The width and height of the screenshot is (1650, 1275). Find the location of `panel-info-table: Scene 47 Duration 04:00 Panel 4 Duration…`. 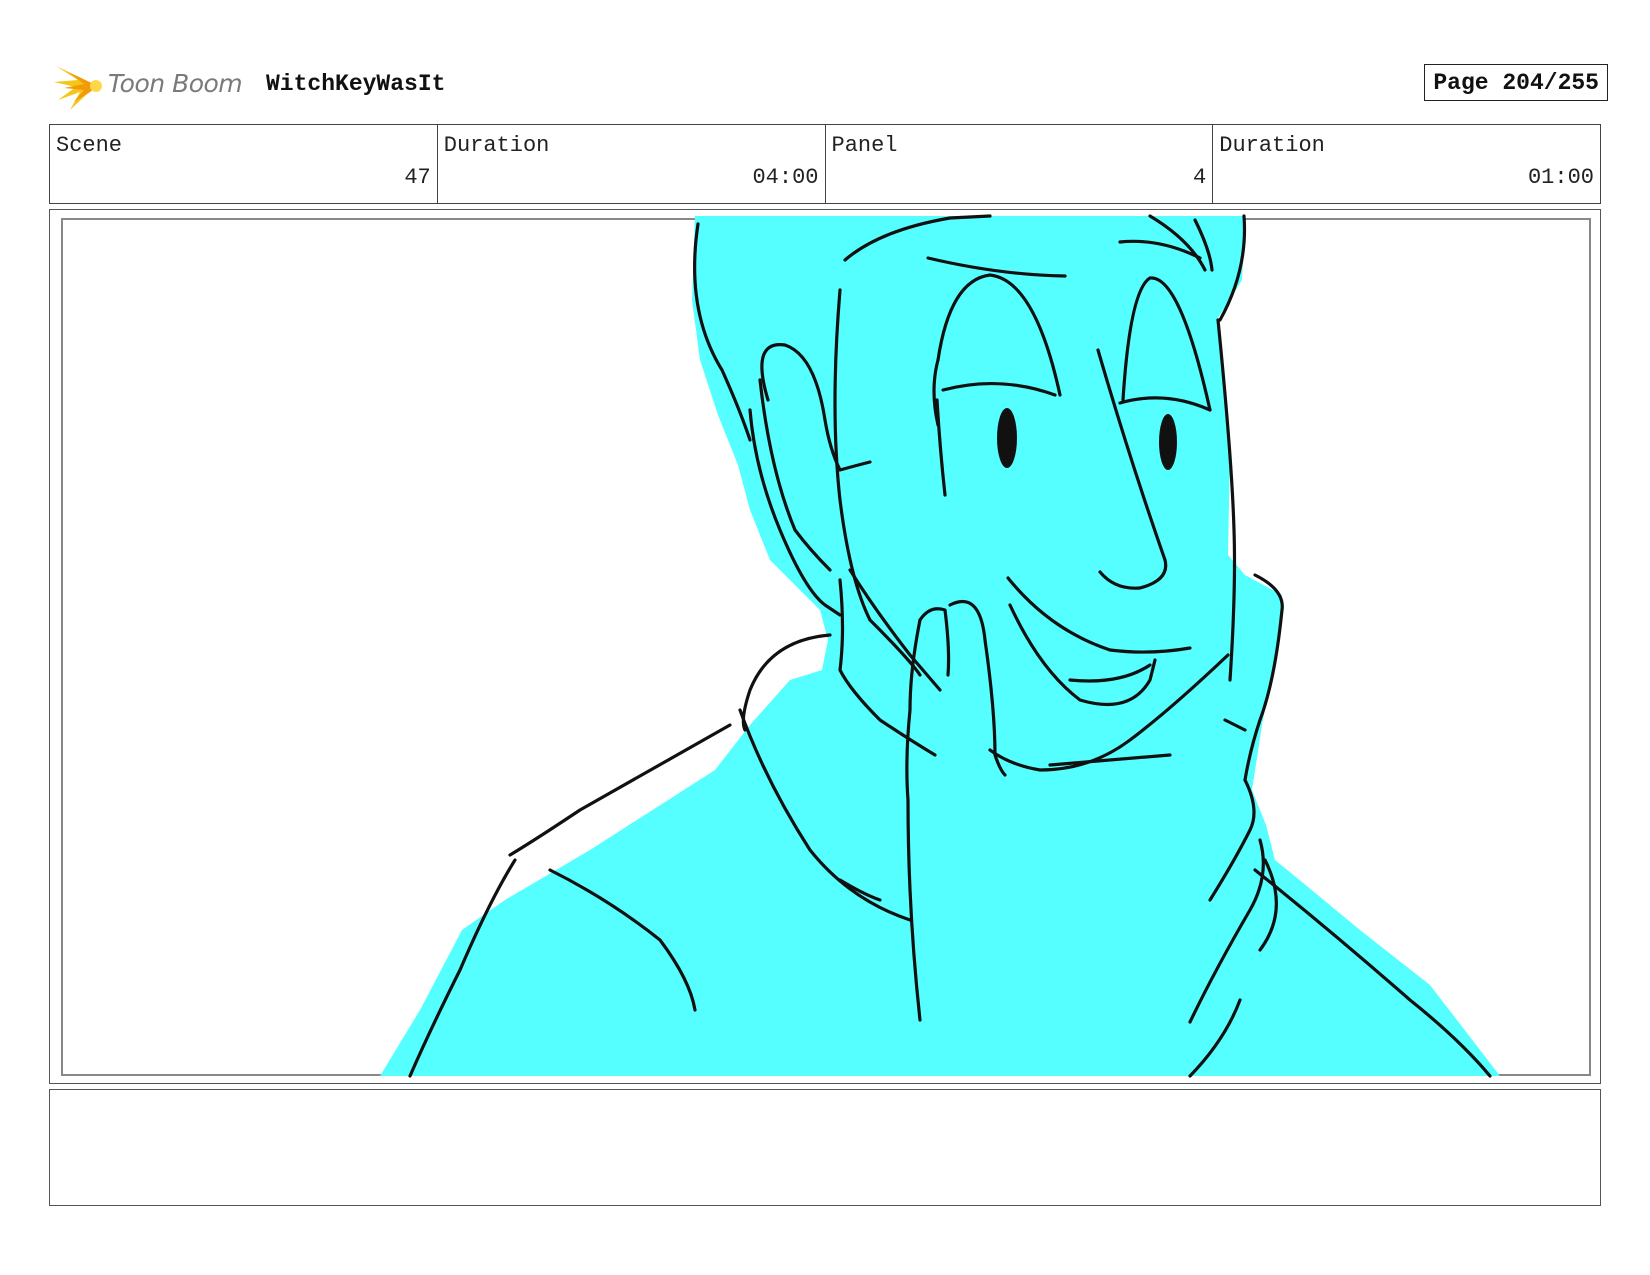

panel-info-table: Scene 47 Duration 04:00 Panel 4 Duration… is located at coordinates (825, 164).